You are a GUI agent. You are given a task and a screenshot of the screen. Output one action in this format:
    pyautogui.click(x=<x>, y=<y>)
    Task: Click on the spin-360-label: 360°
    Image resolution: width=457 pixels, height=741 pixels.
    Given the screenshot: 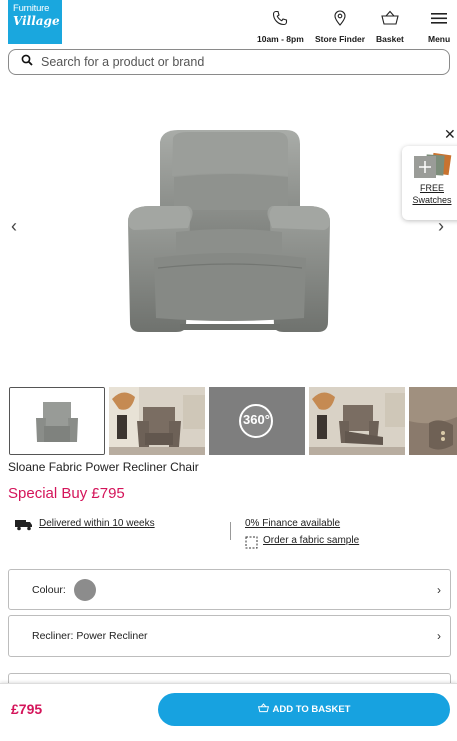 What is the action you would take?
    pyautogui.click(x=256, y=419)
    